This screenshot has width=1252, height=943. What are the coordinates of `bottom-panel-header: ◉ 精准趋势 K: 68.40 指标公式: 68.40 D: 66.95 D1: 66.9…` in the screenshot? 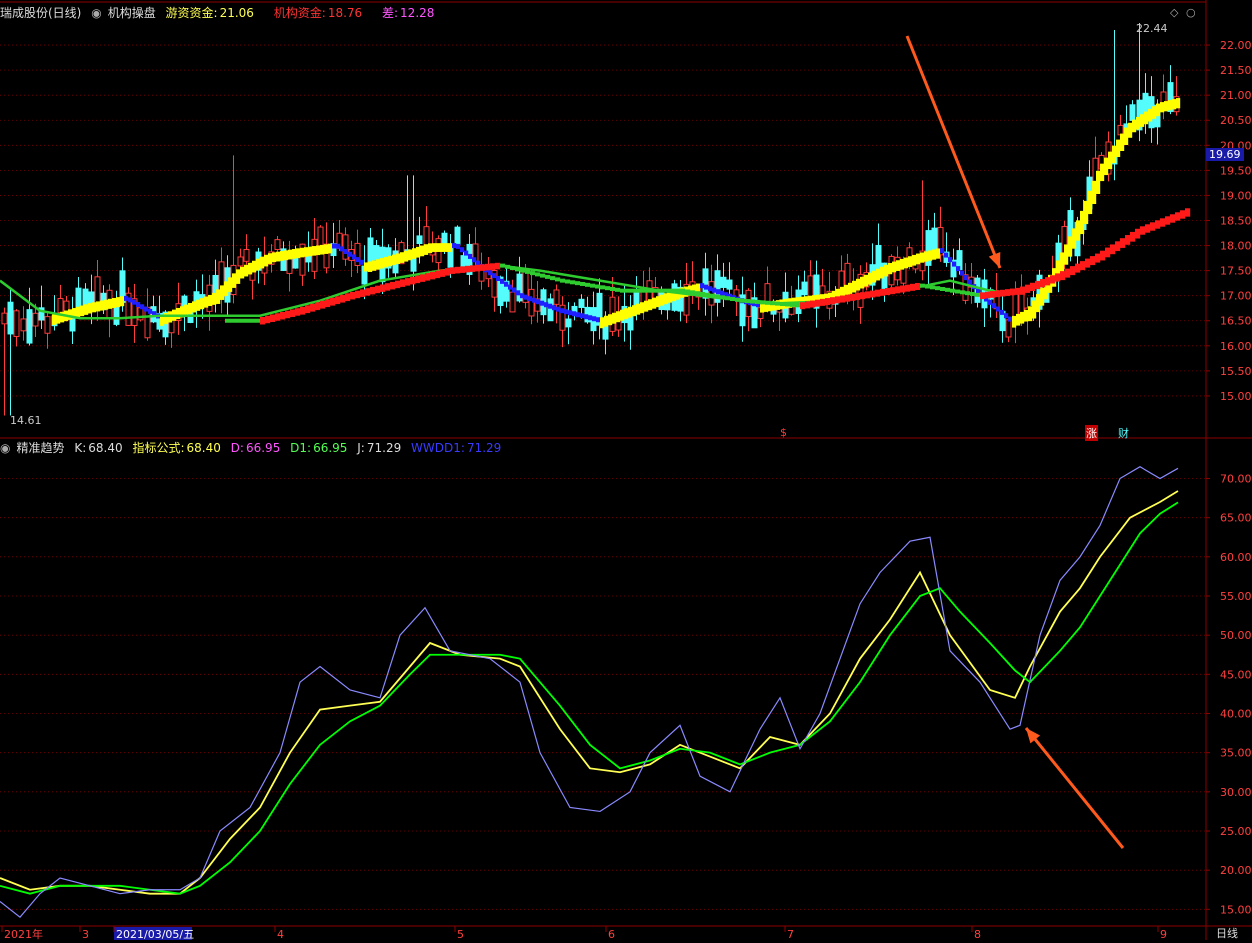 It's located at (253, 448).